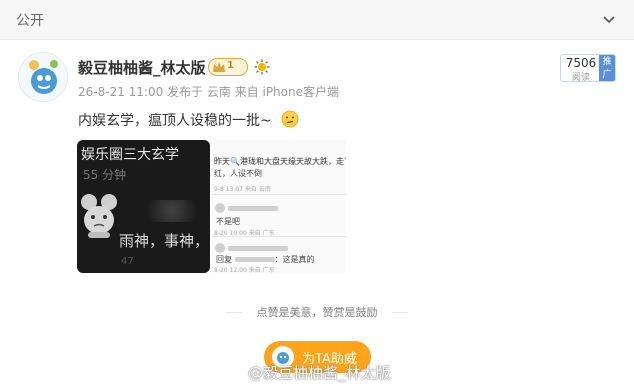 The width and height of the screenshot is (634, 391). Describe the element at coordinates (228, 221) in the screenshot. I see `screenshot-line-2: 不是吧` at that location.